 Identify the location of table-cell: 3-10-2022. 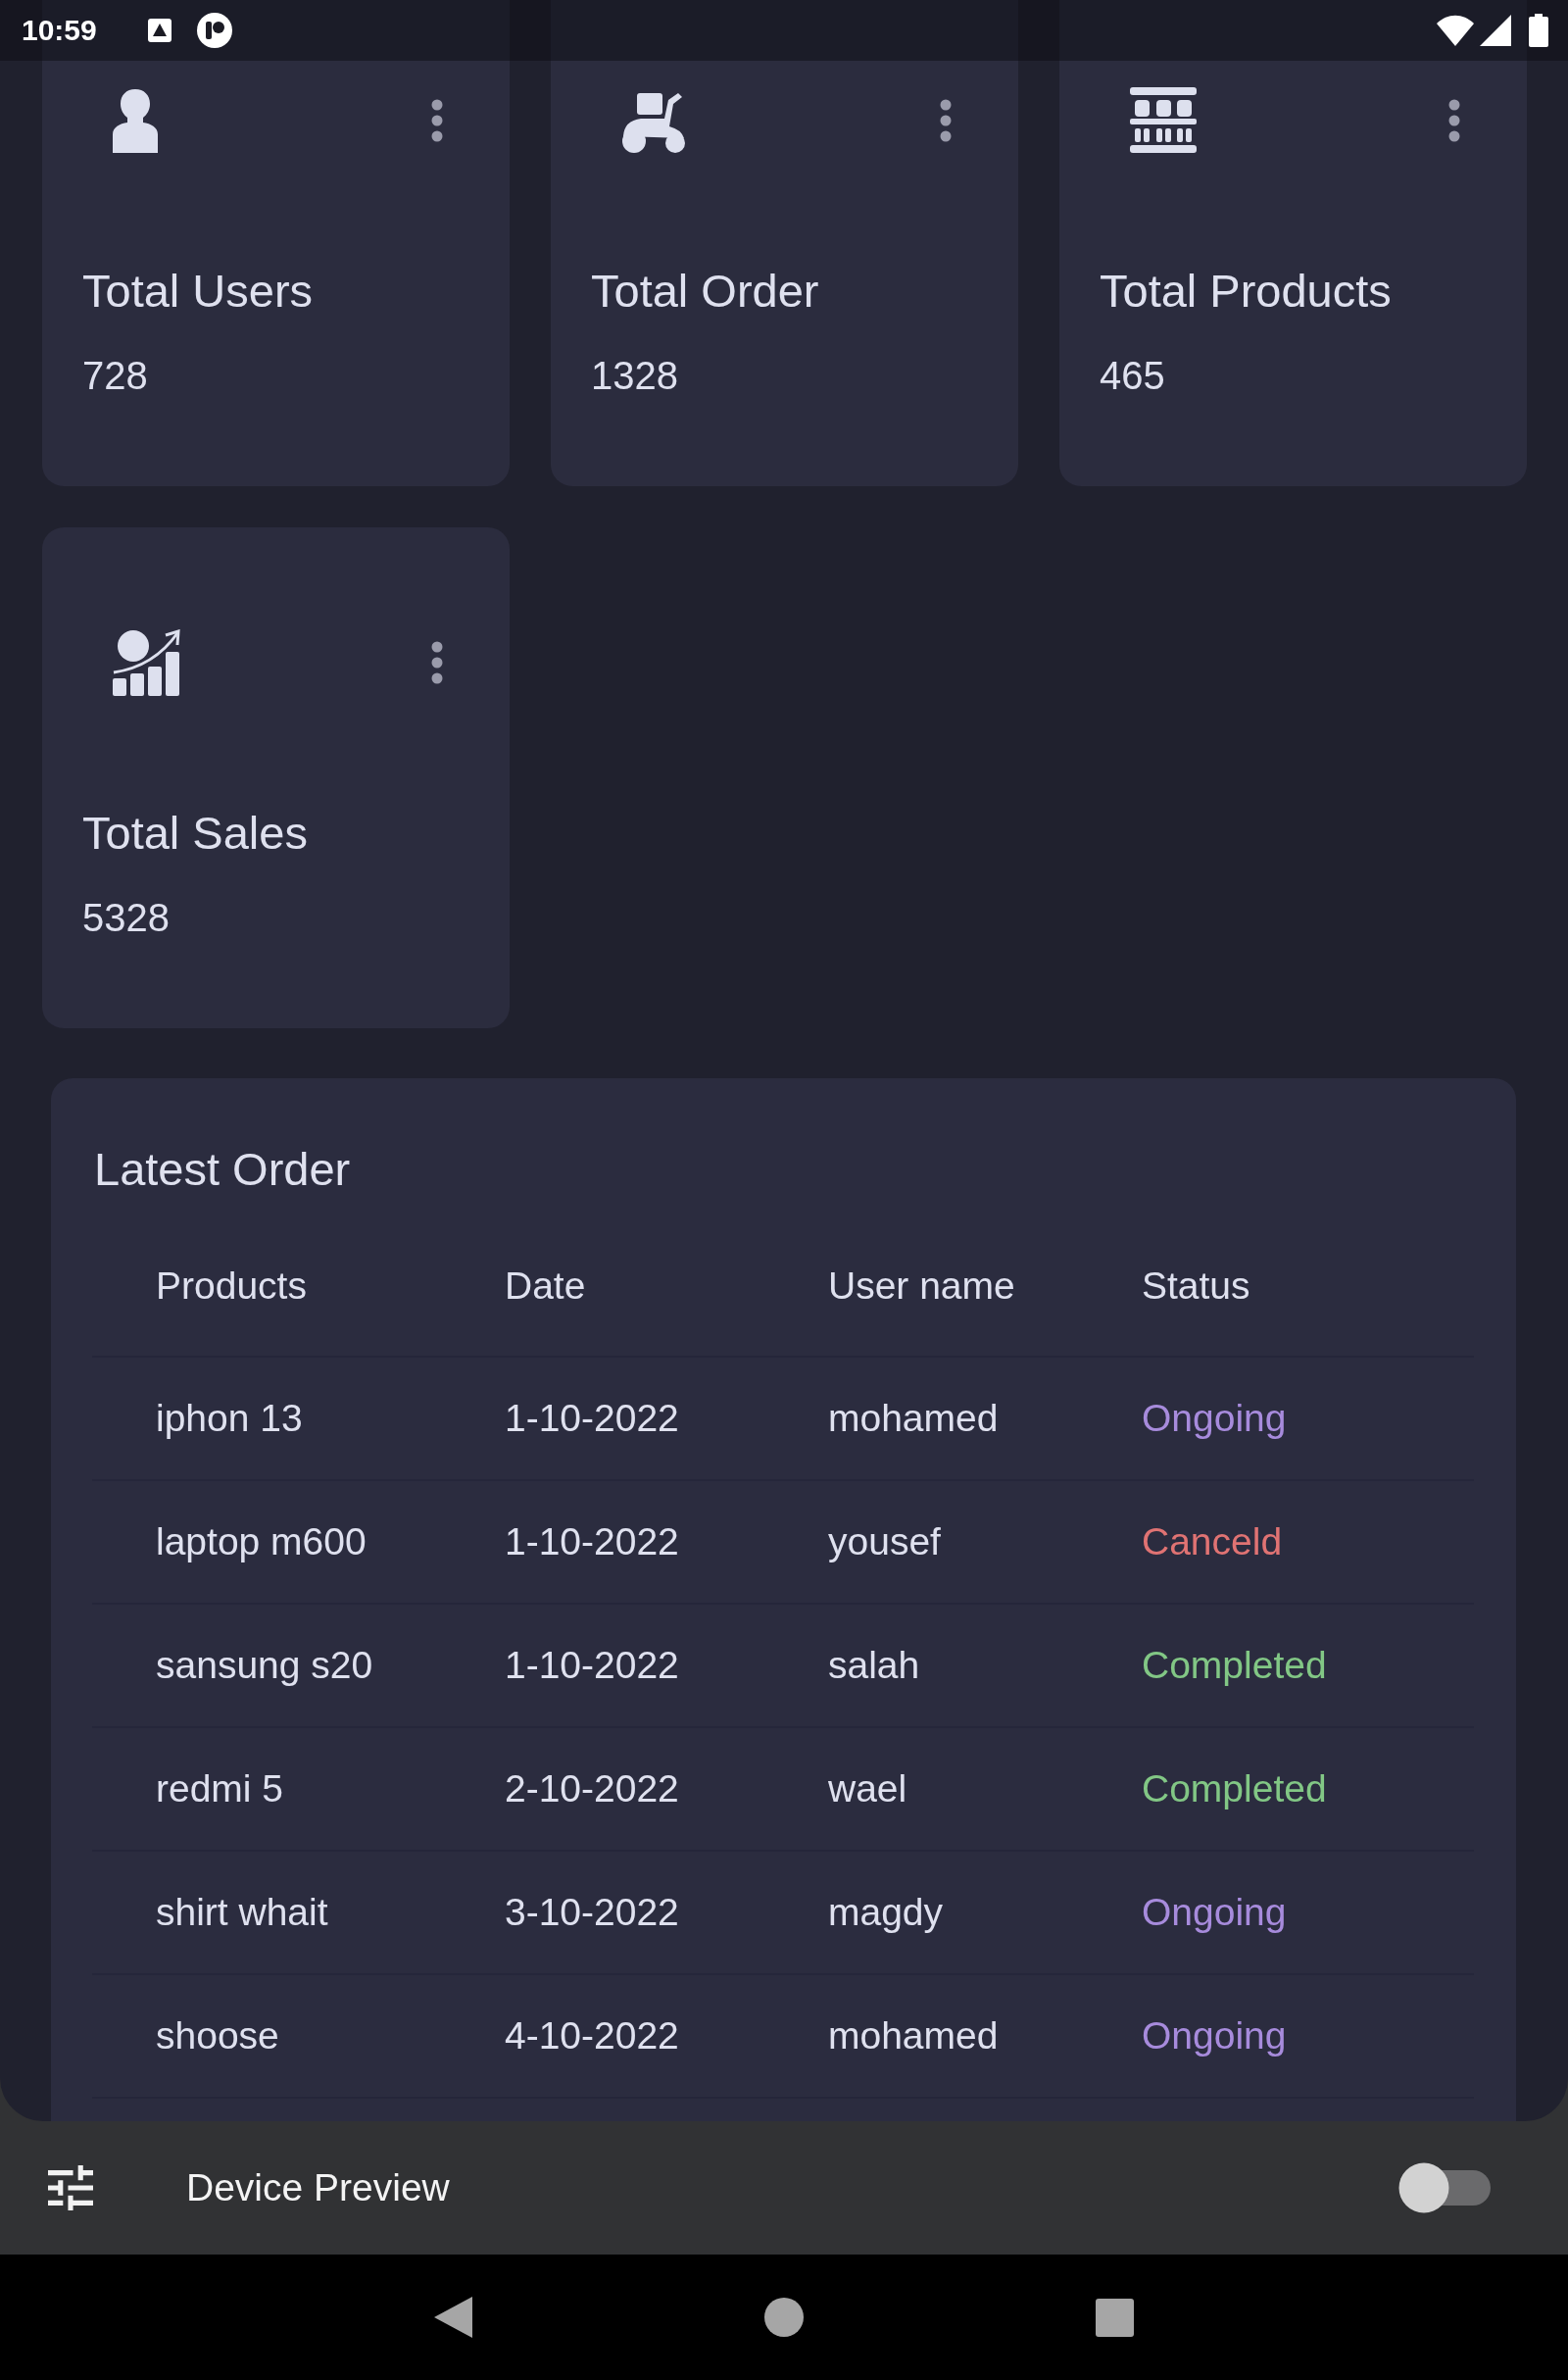
(592, 1912).